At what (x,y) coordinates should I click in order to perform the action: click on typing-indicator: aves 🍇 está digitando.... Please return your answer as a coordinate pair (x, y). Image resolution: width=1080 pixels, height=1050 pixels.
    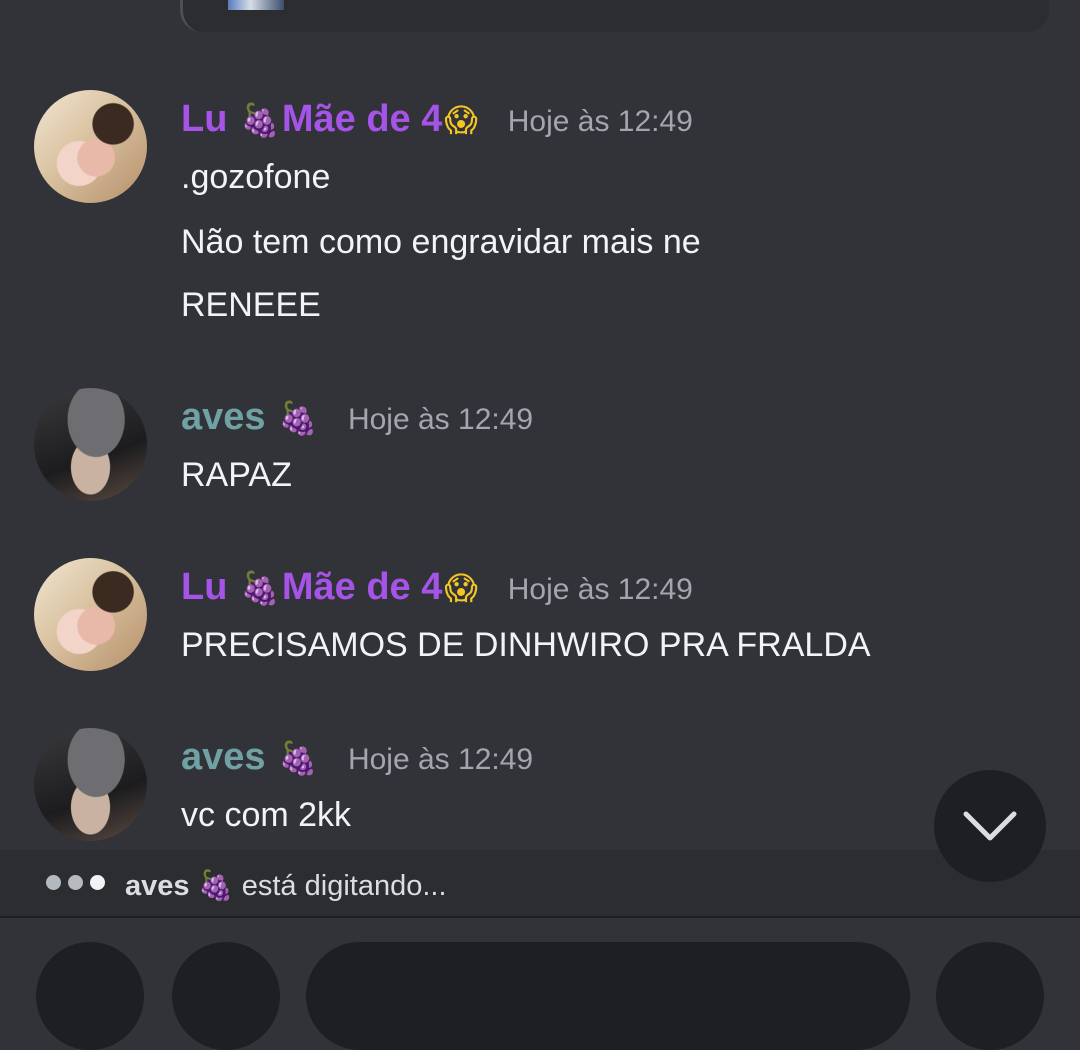
    Looking at the image, I should click on (540, 884).